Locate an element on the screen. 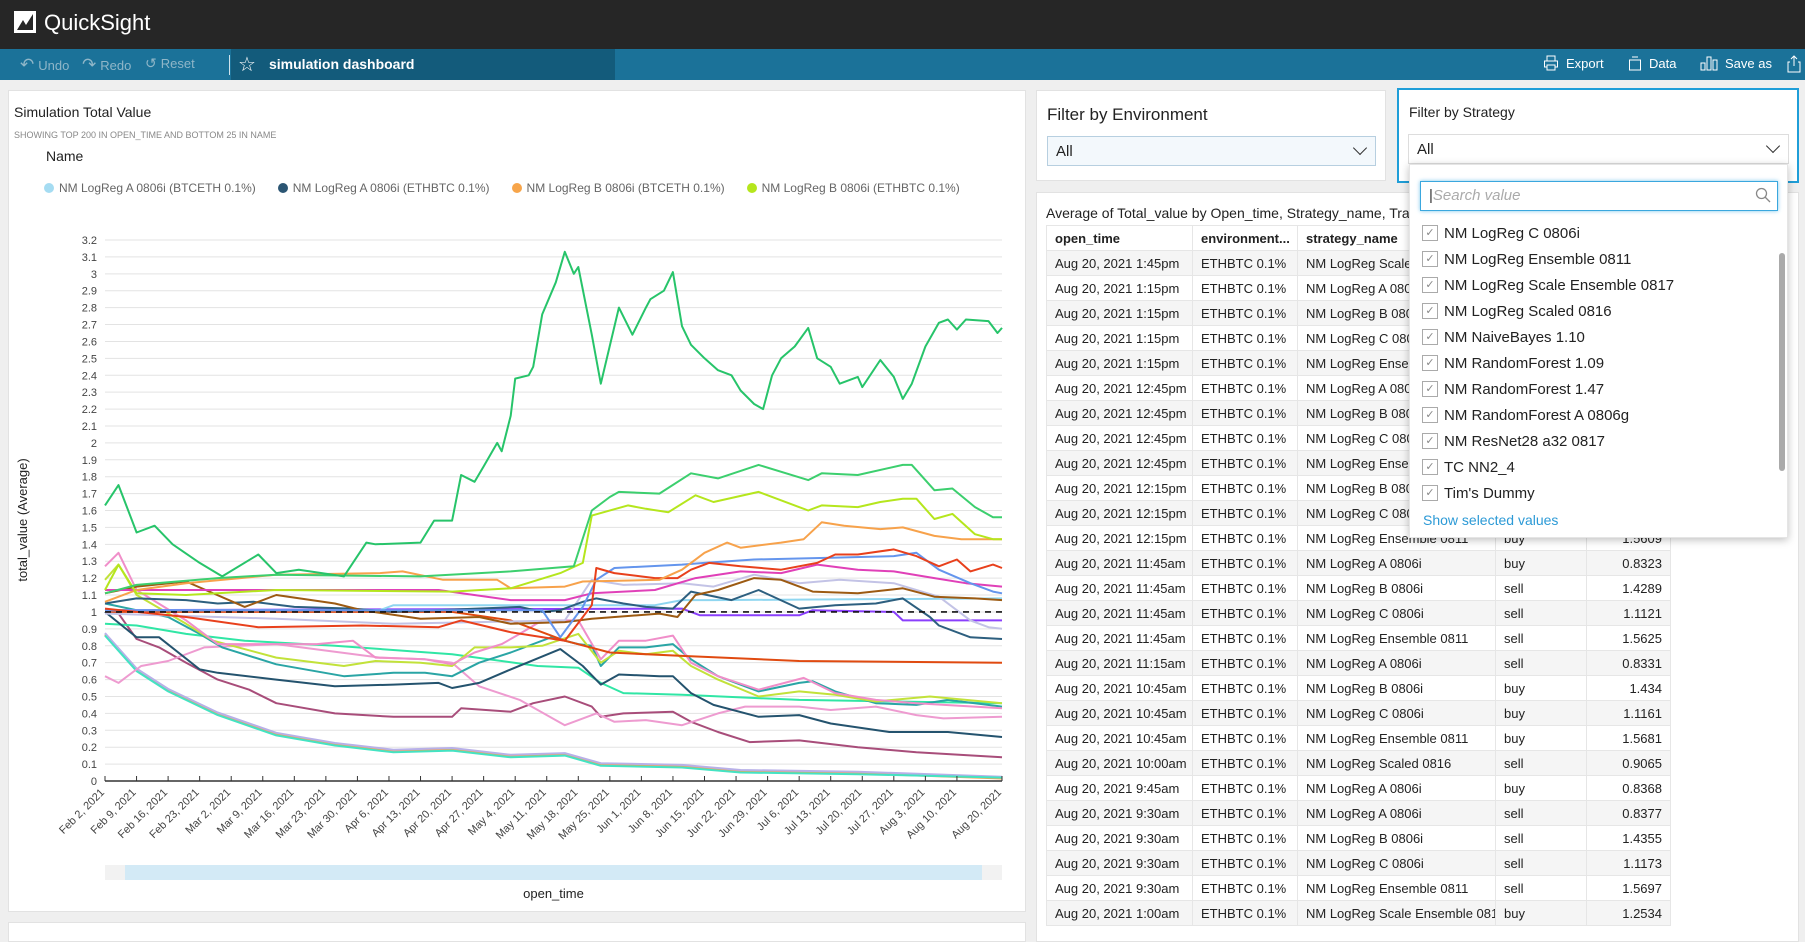 The height and width of the screenshot is (942, 1805). table-cell: 1.1121 is located at coordinates (1628, 613).